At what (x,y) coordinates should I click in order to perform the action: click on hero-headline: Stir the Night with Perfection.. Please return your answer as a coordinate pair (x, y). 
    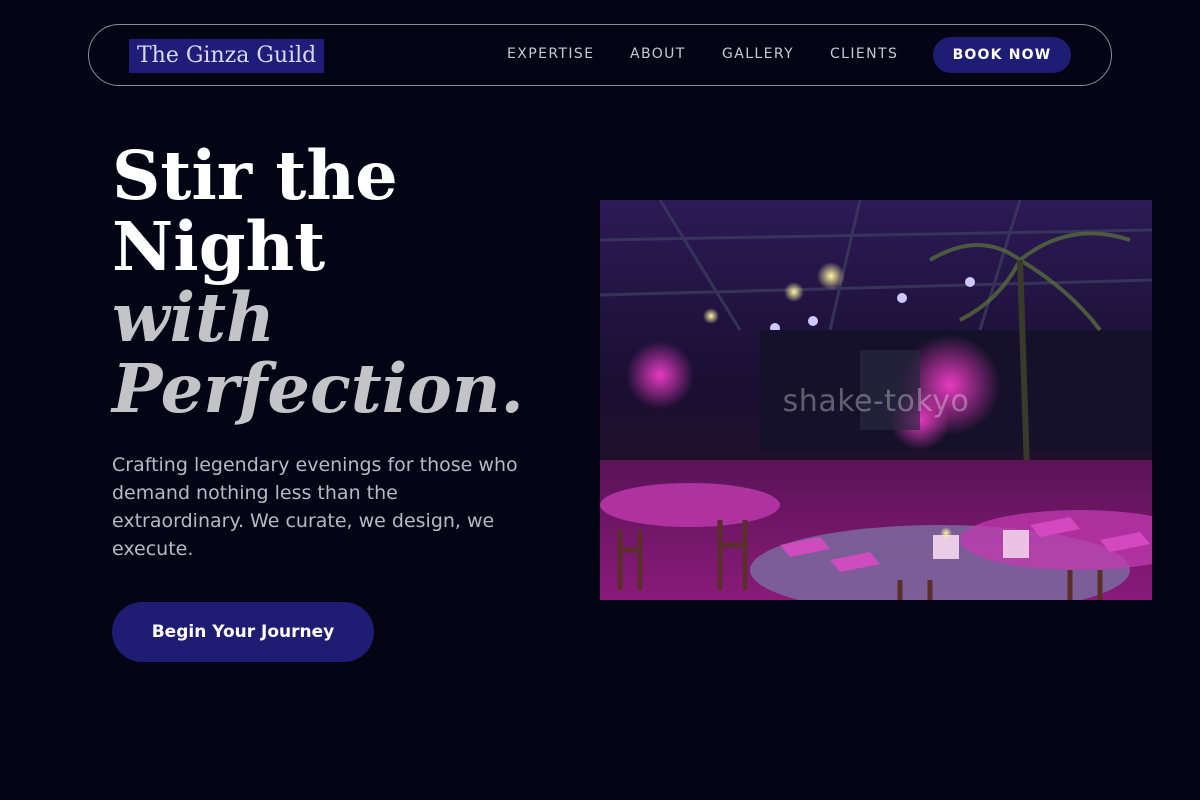
    Looking at the image, I should click on (332, 282).